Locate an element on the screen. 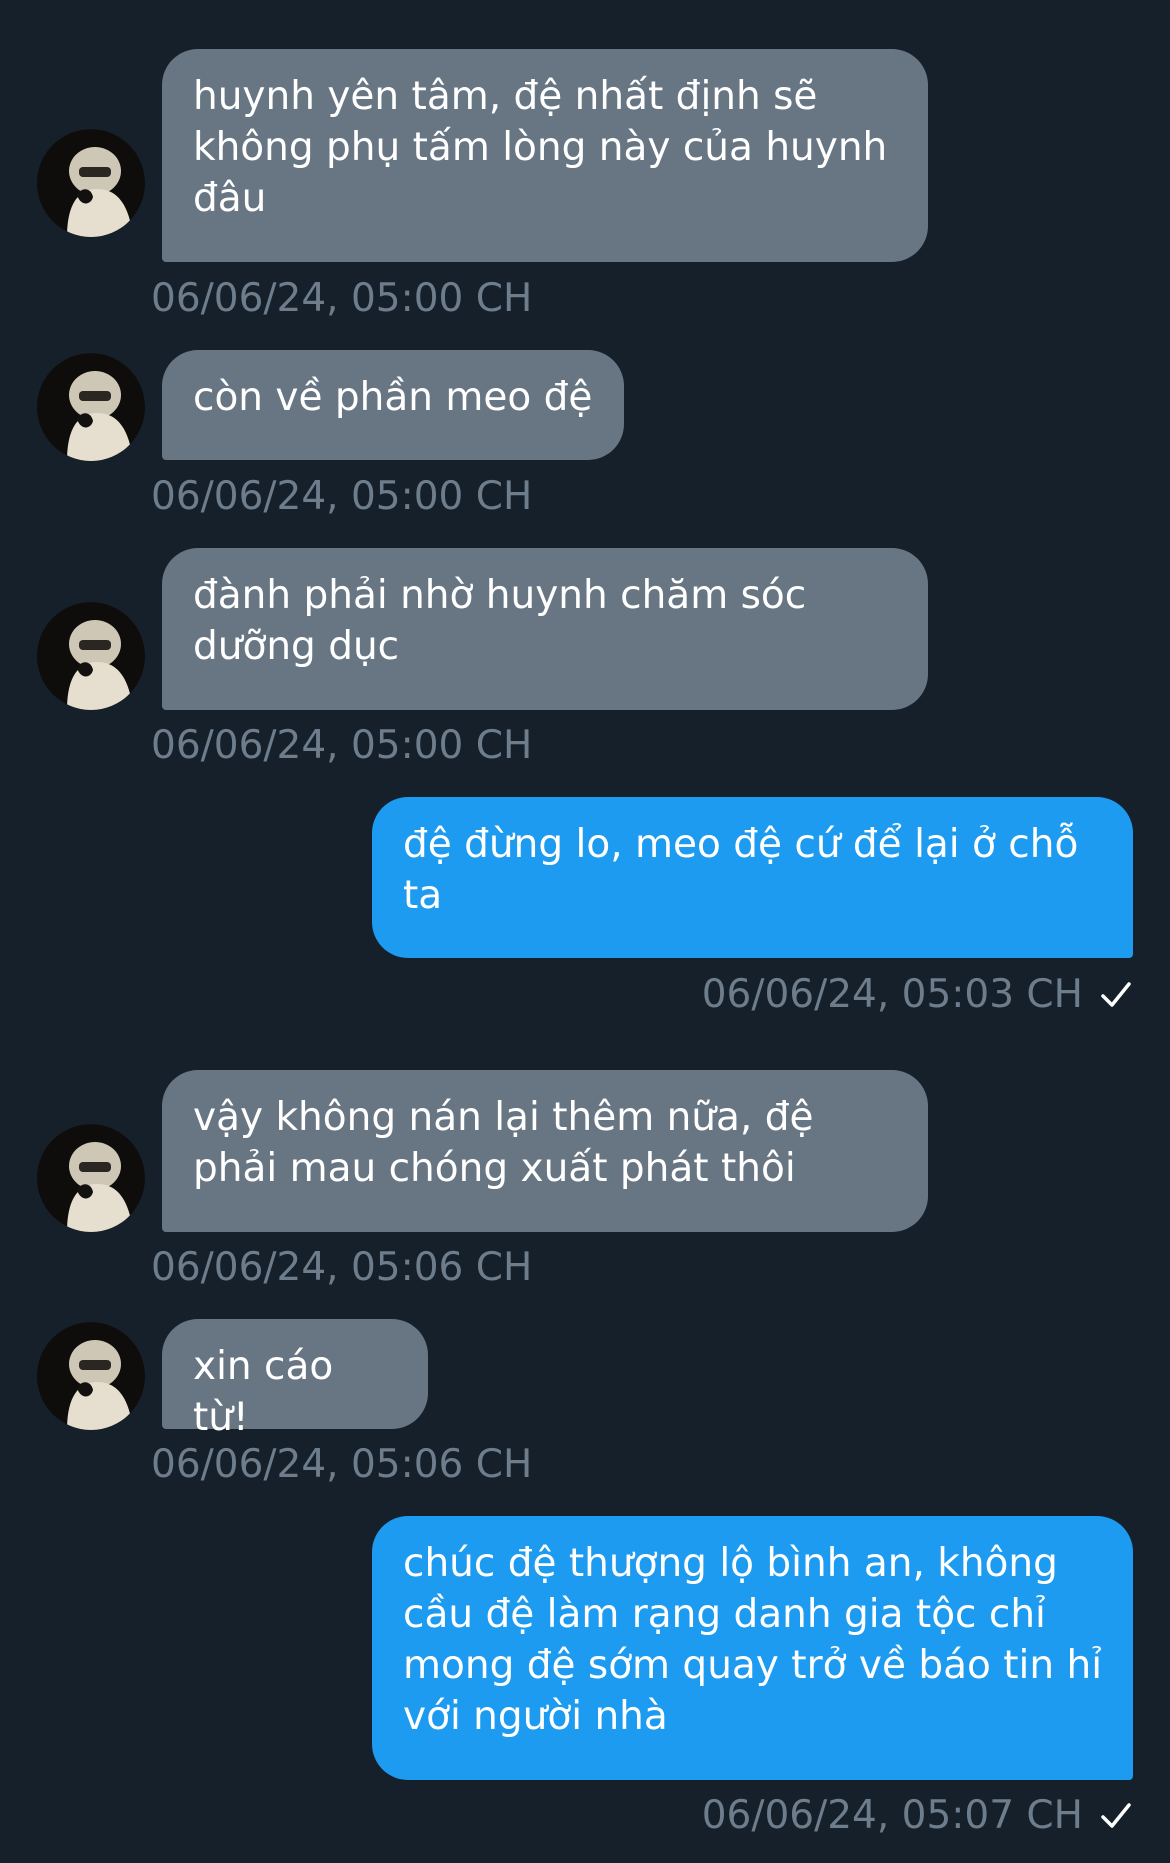  message-meta: 06/06/24, 05:03 CH is located at coordinates (917, 995).